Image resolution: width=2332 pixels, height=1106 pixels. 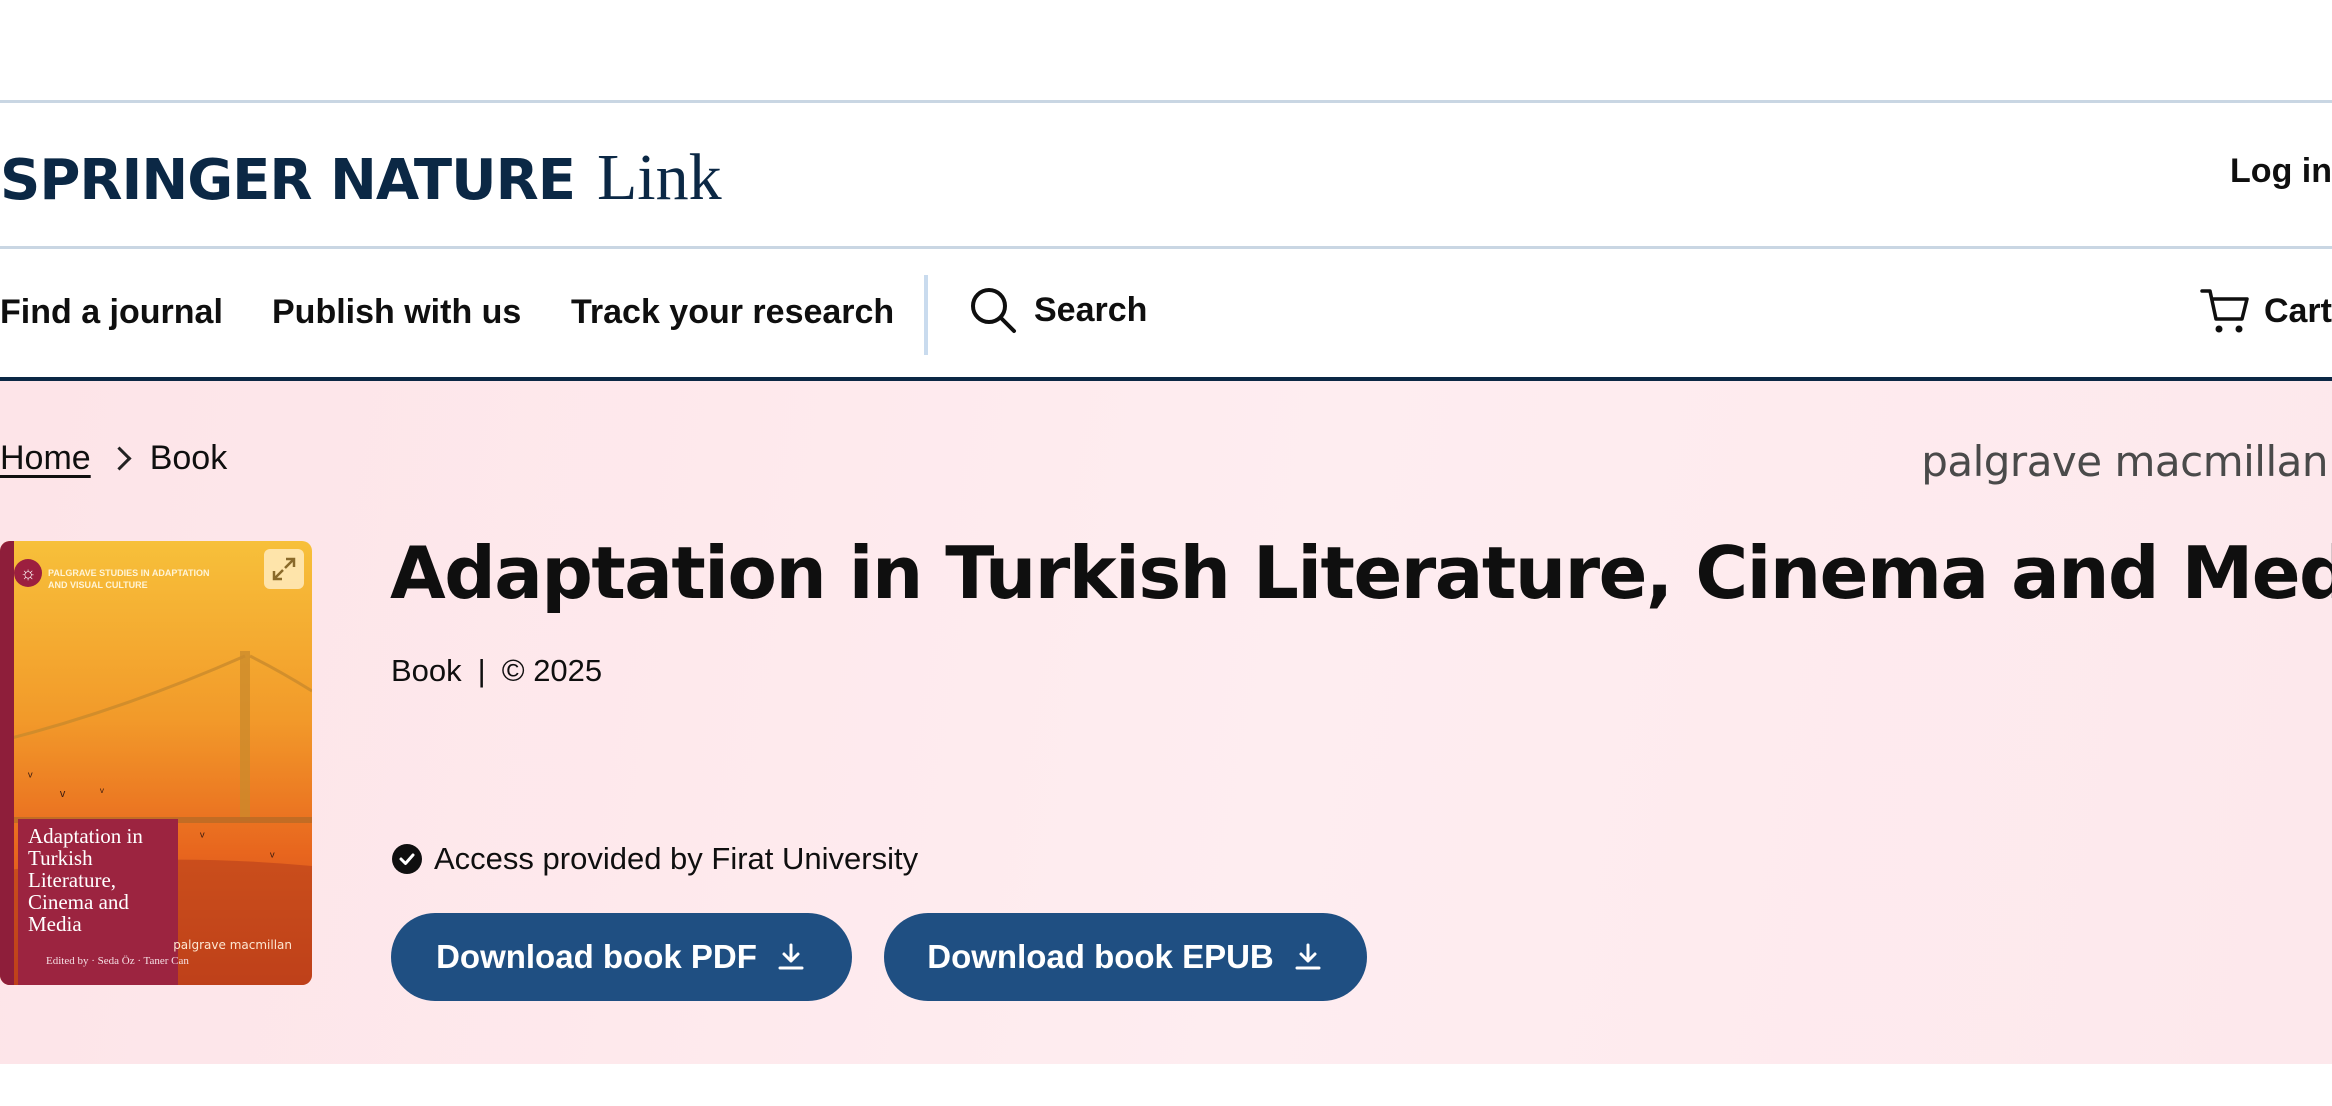 What do you see at coordinates (926, 315) in the screenshot?
I see `nav-divider` at bounding box center [926, 315].